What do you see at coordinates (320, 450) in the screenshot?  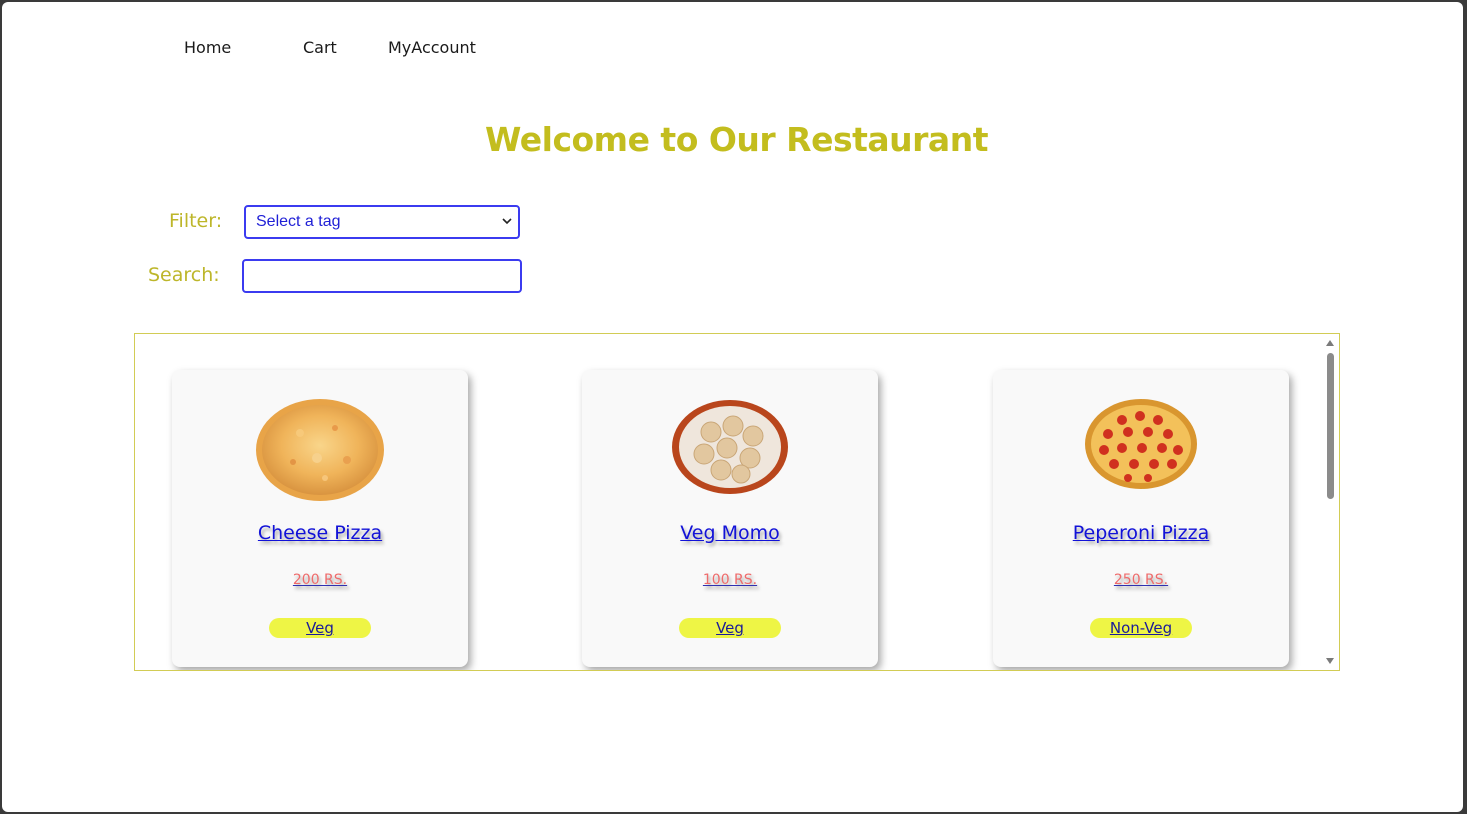 I see `cheese-pizza-image` at bounding box center [320, 450].